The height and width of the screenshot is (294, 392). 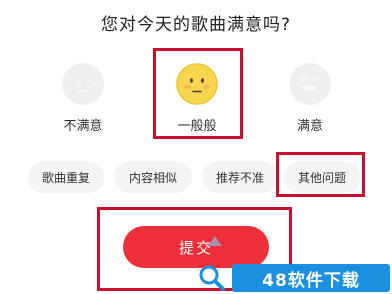 What do you see at coordinates (212, 278) in the screenshot?
I see `search-icon` at bounding box center [212, 278].